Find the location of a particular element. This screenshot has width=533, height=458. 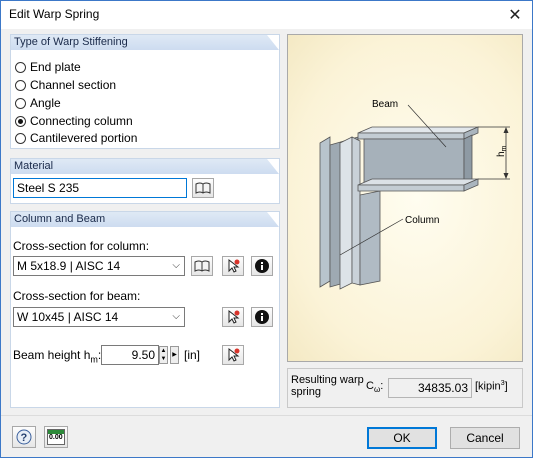

beam-height-input: 9.50 is located at coordinates (130, 355).